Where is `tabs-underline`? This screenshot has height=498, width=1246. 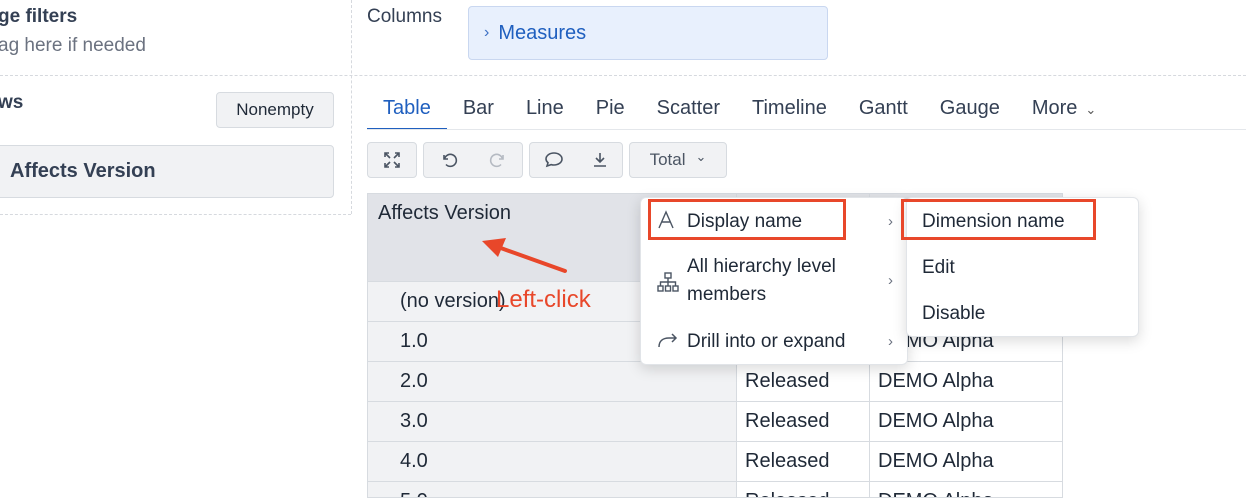 tabs-underline is located at coordinates (806, 129).